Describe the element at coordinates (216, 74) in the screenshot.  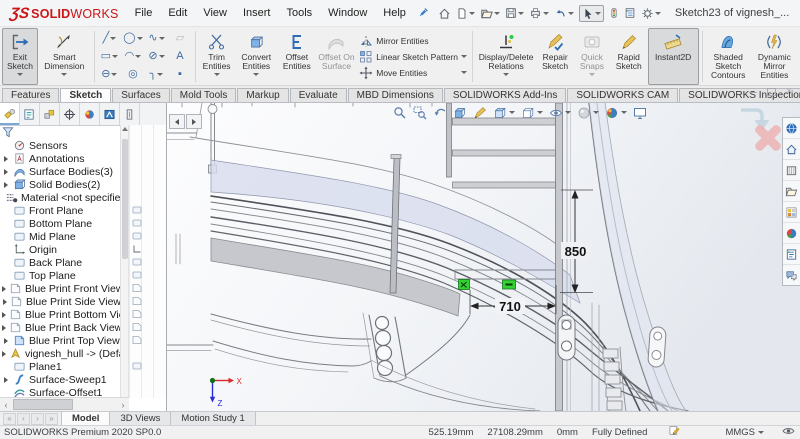
I see `trim-flyout-caret` at that location.